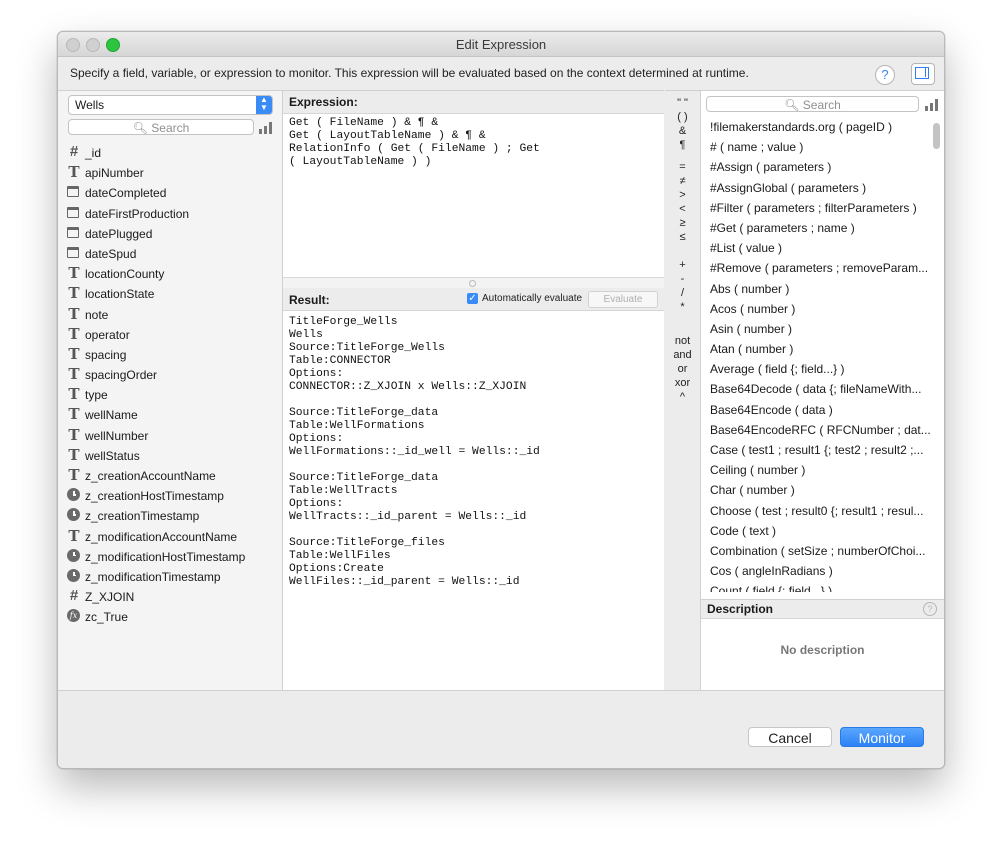 The image size is (1000, 848). I want to click on field-item: Tspacing, so click(170, 355).